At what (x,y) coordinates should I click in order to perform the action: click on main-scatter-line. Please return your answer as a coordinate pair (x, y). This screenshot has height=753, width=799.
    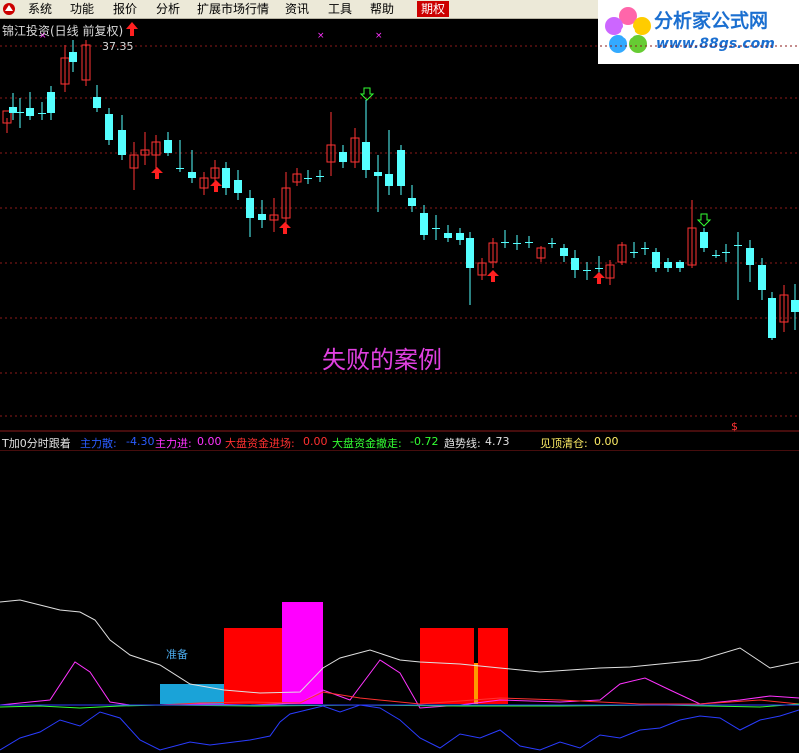
    Looking at the image, I should click on (399, 727).